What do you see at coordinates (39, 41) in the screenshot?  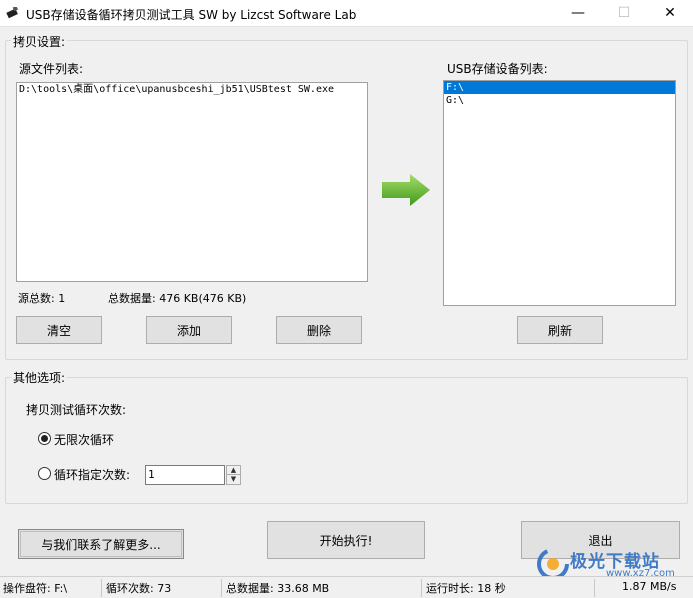 I see `copy-settings-label: 拷贝设置:` at bounding box center [39, 41].